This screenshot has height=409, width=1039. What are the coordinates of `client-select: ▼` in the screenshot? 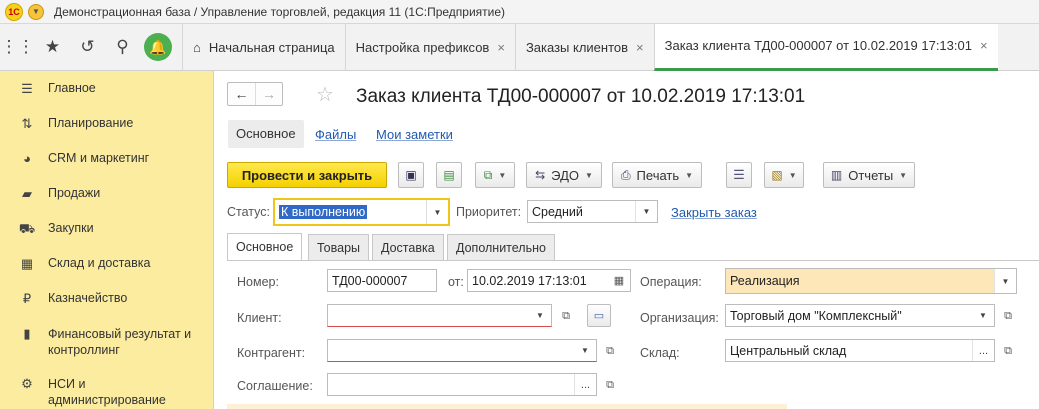 It's located at (439, 315).